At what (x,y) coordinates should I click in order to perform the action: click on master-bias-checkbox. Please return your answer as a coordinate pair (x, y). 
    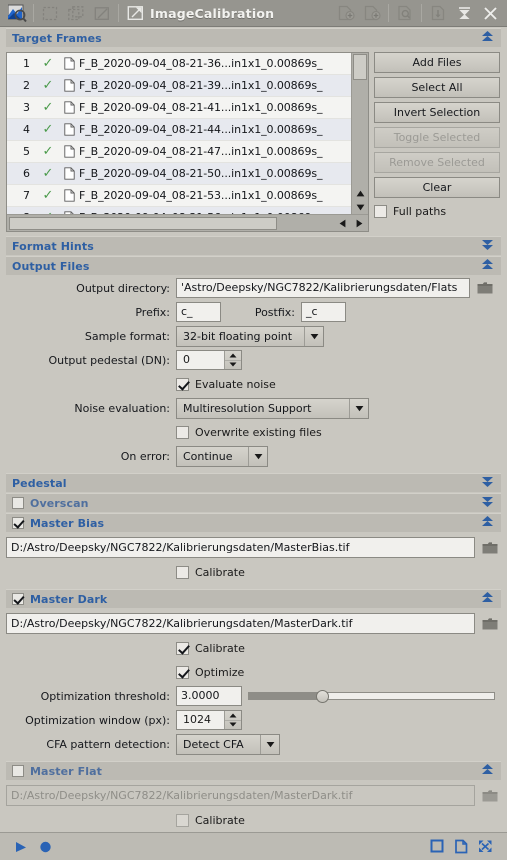
    Looking at the image, I should click on (18, 523).